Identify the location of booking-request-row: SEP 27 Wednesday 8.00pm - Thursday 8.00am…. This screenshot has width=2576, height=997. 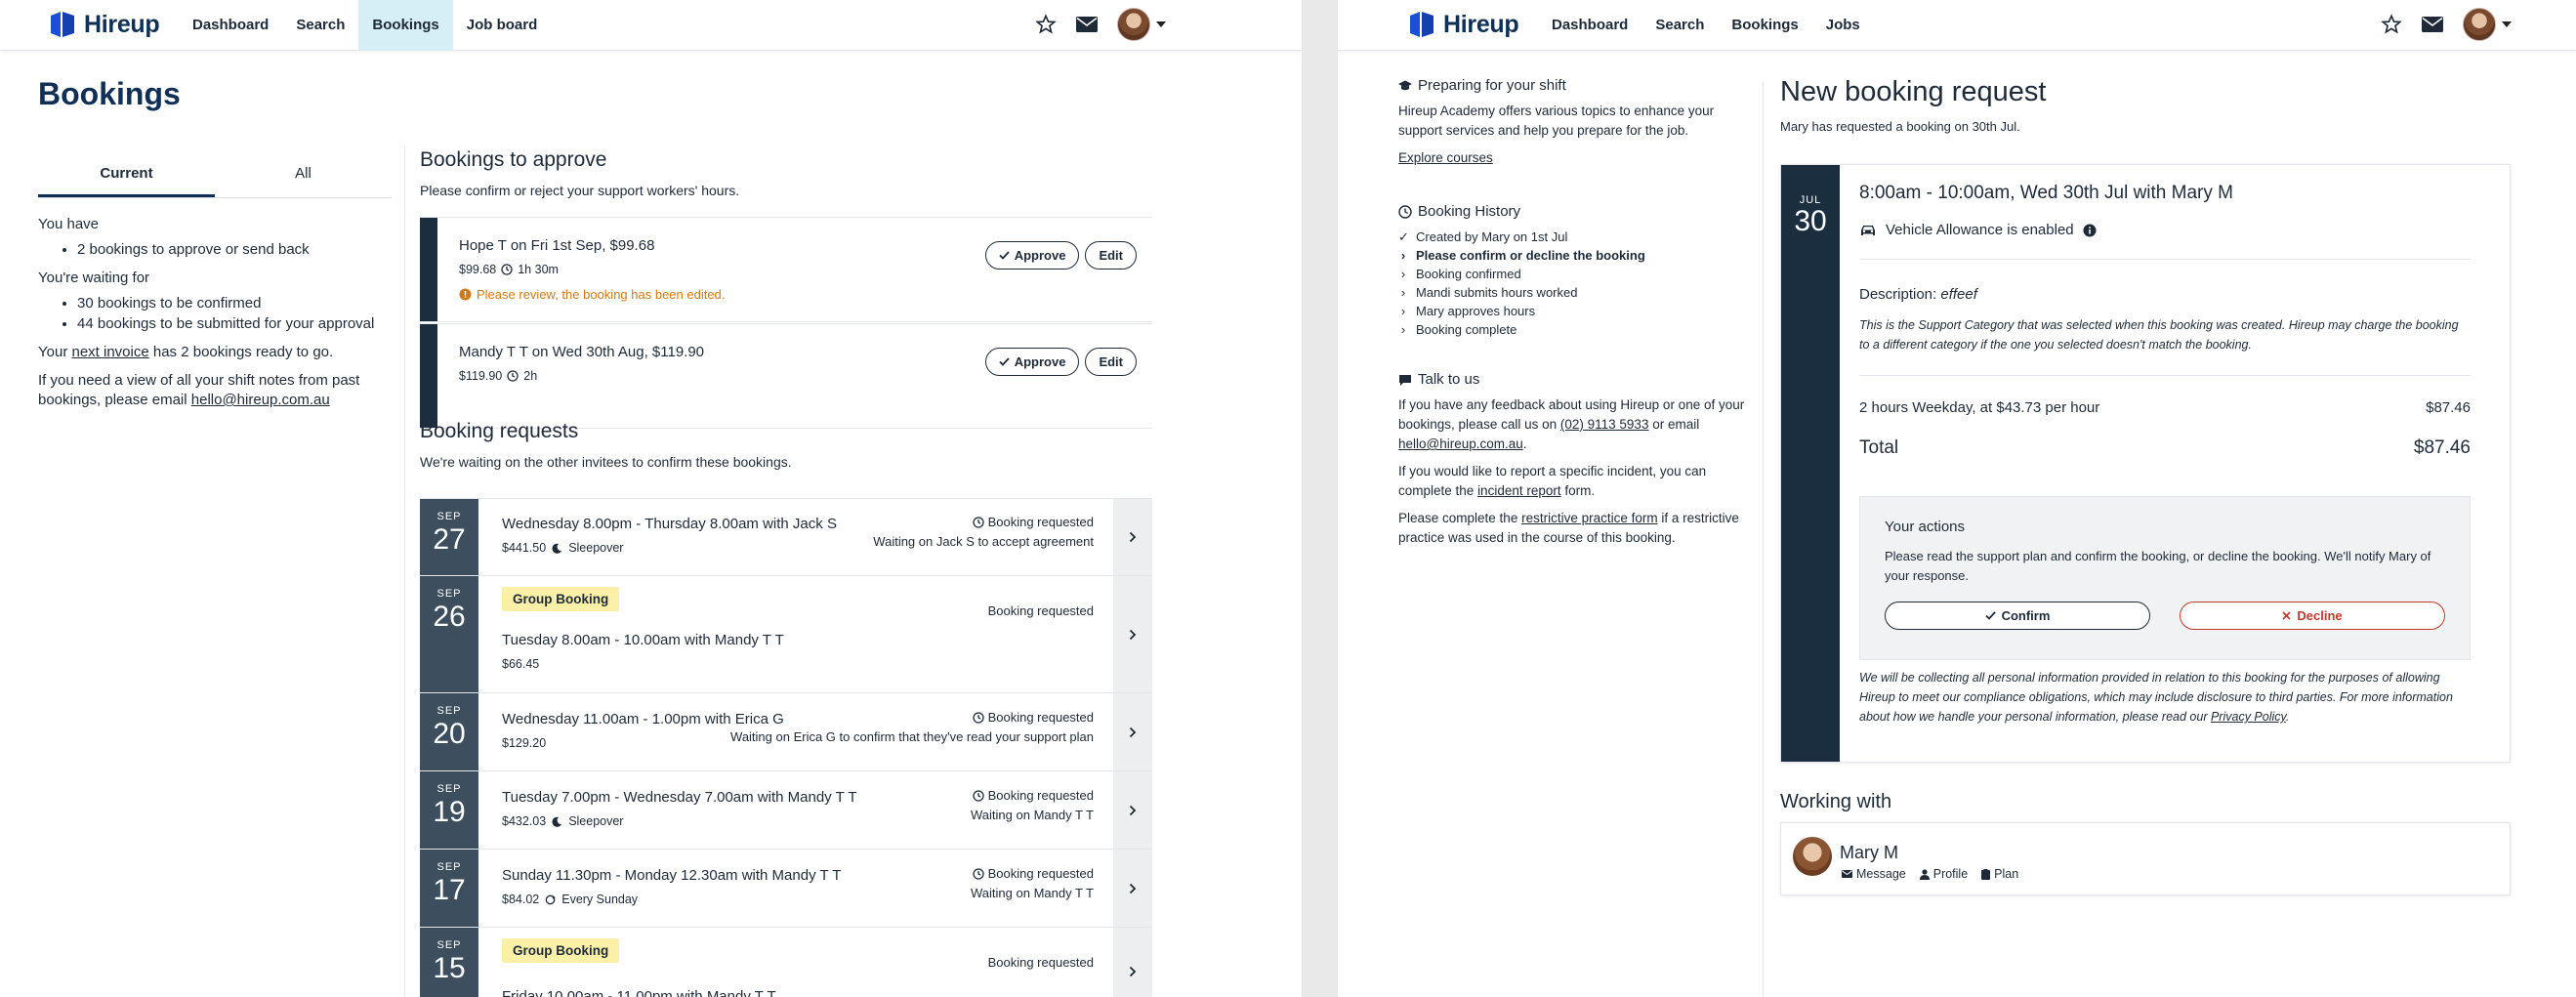
(786, 536).